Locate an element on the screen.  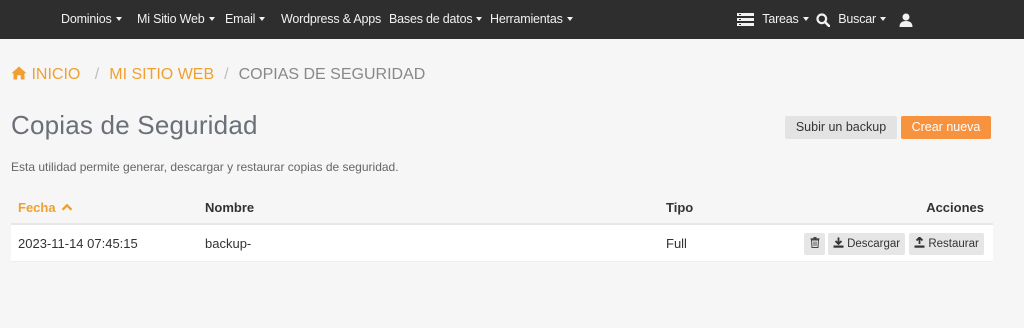
nav-mi-sitio-web: Mi Sitio Web is located at coordinates (176, 19).